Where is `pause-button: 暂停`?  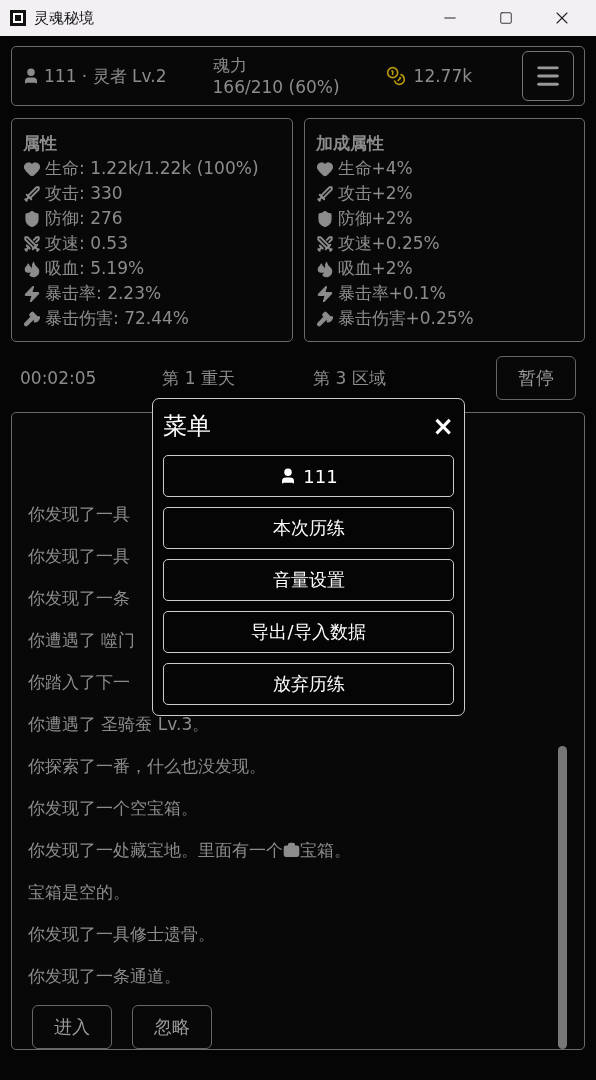 pause-button: 暂停 is located at coordinates (536, 378).